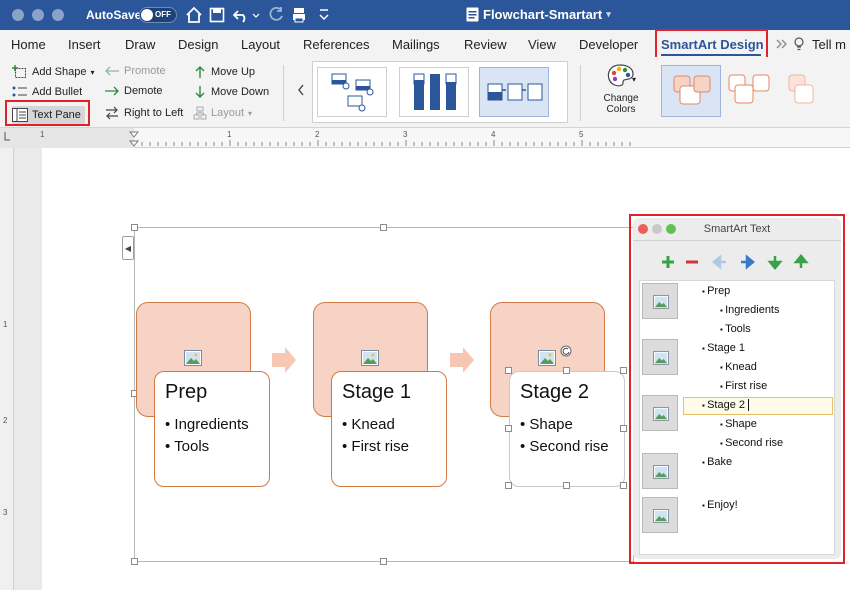  I want to click on shape-bullet: • Ingredients, so click(212, 425).